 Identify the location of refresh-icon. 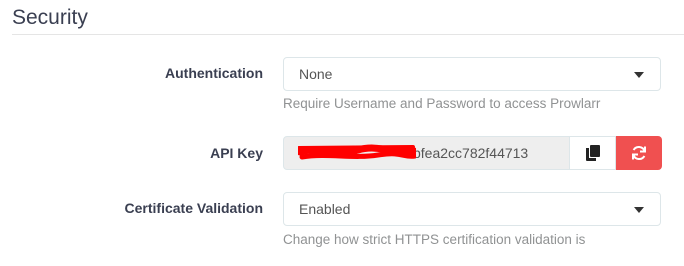
(639, 153).